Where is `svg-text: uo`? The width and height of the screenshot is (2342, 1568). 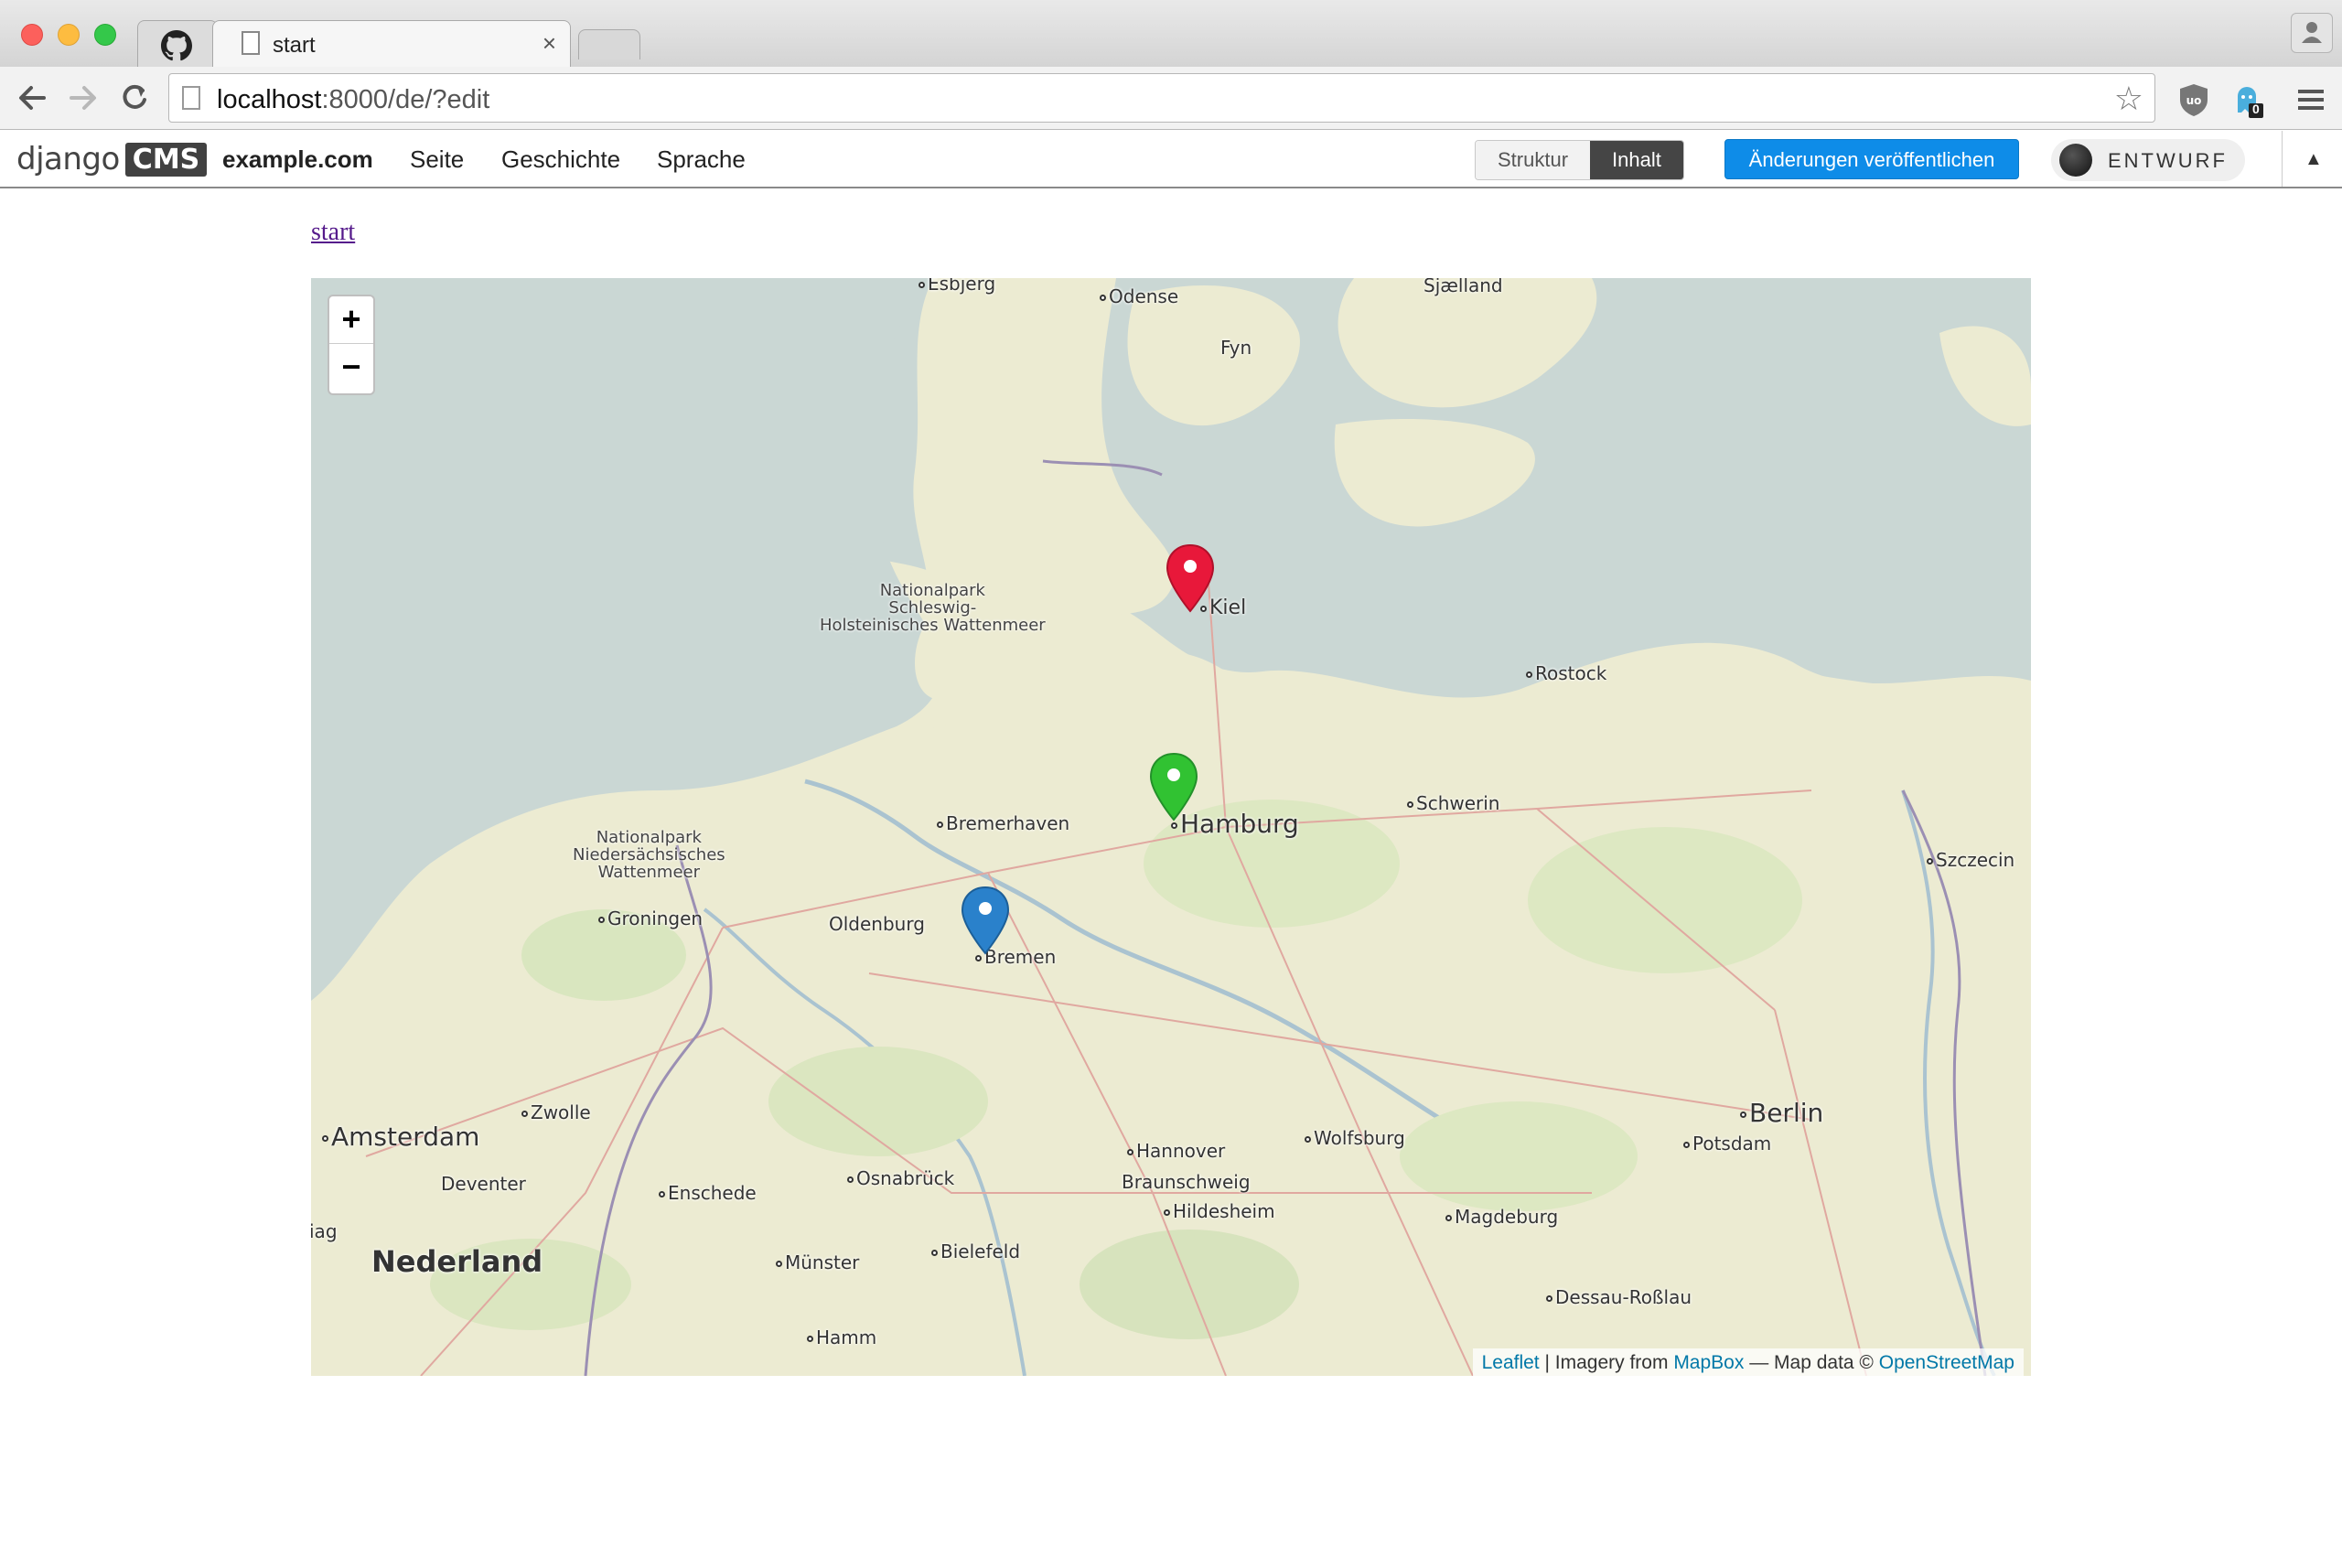
svg-text: uo is located at coordinates (2194, 100).